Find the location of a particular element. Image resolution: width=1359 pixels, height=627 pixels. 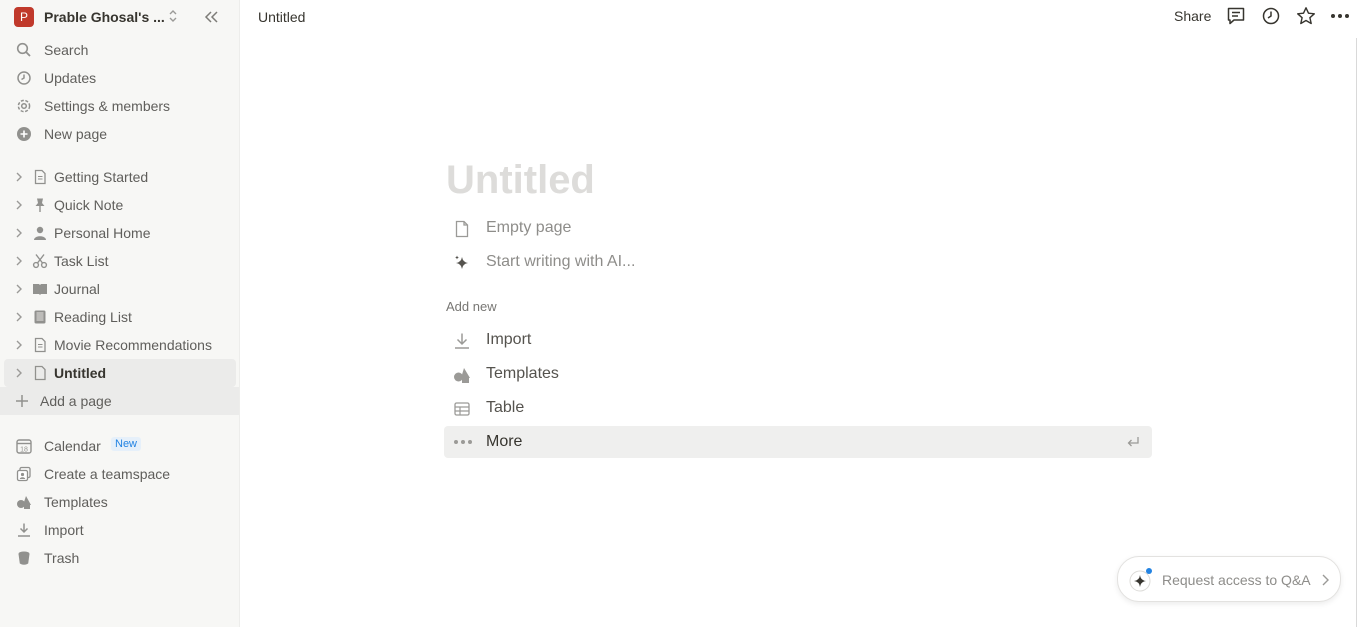

sidebar-item-create-teamspace: Create a teamspace is located at coordinates (120, 474).